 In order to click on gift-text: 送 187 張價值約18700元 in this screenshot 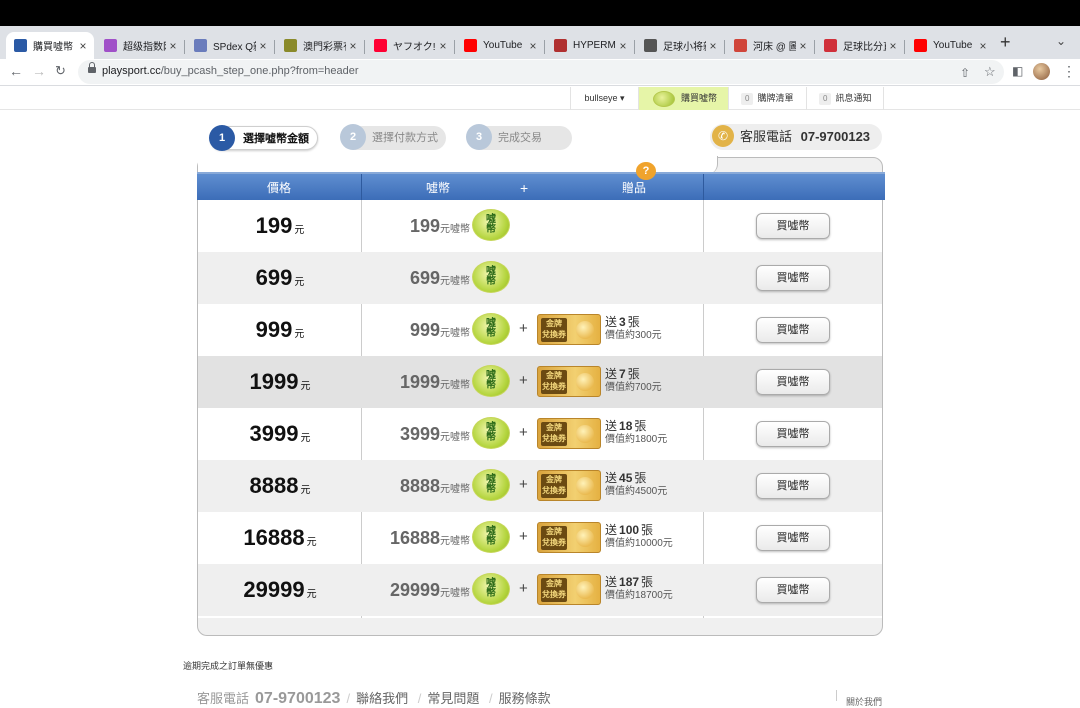, I will do `click(639, 589)`.